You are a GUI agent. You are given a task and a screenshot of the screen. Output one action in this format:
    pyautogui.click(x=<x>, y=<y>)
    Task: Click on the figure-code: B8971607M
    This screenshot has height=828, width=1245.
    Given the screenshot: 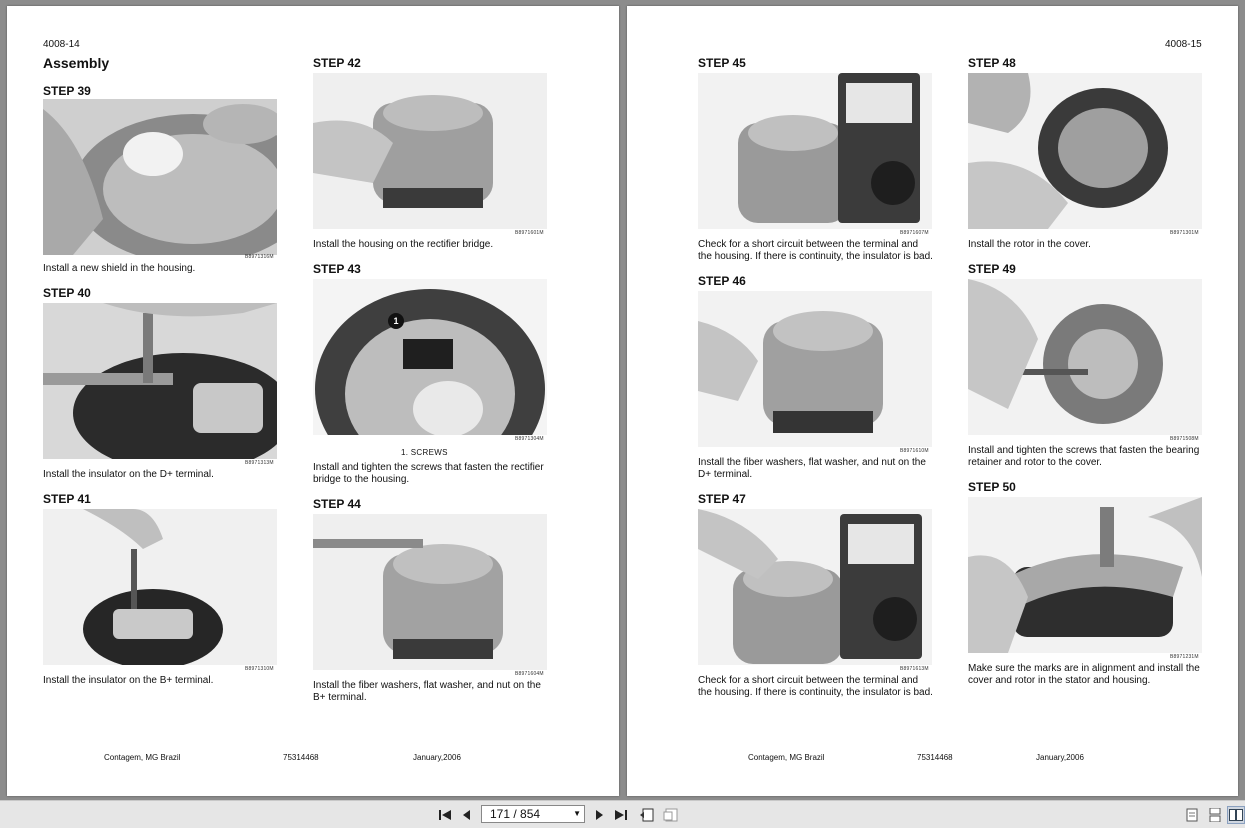 What is the action you would take?
    pyautogui.click(x=914, y=233)
    